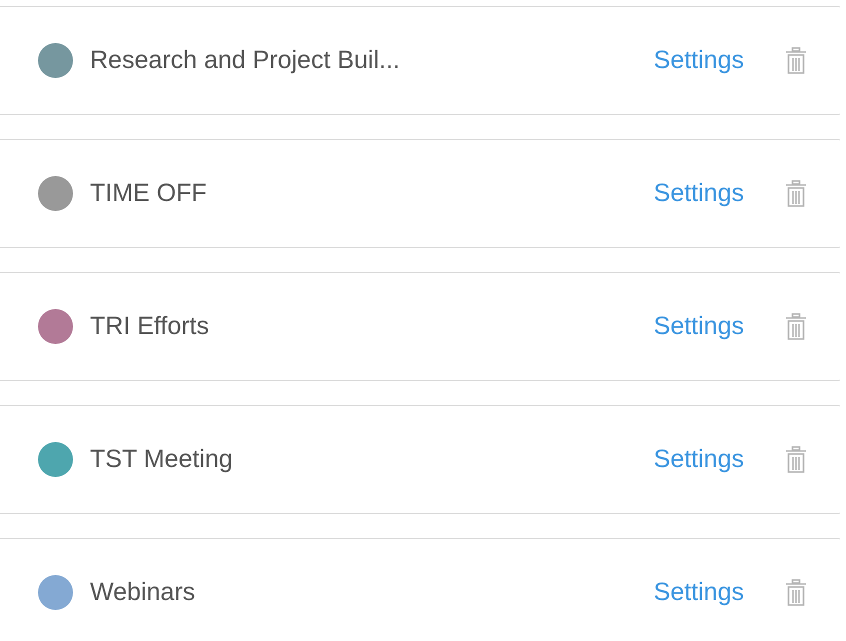  Describe the element at coordinates (161, 459) in the screenshot. I see `calendar-name: TST Meeting` at that location.